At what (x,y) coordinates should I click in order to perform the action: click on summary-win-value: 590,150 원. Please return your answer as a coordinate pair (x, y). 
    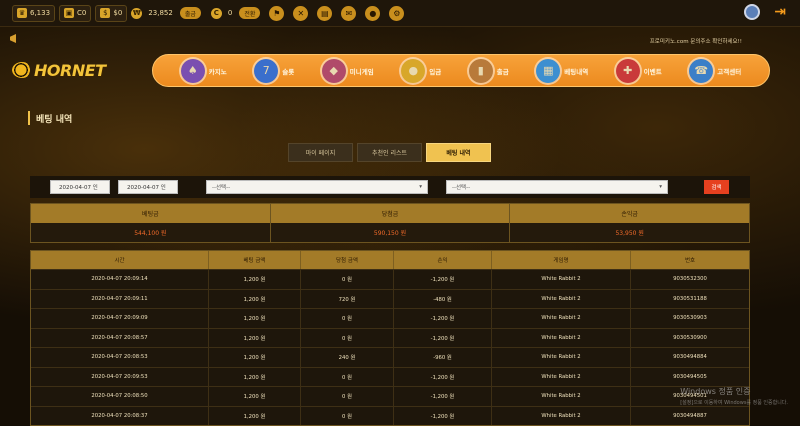
    Looking at the image, I should click on (390, 232).